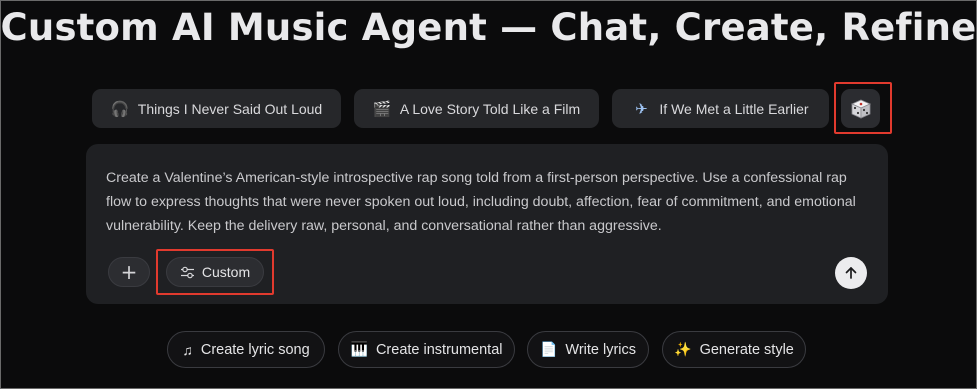 This screenshot has width=977, height=389. I want to click on headphones-icon: 🎧, so click(120, 109).